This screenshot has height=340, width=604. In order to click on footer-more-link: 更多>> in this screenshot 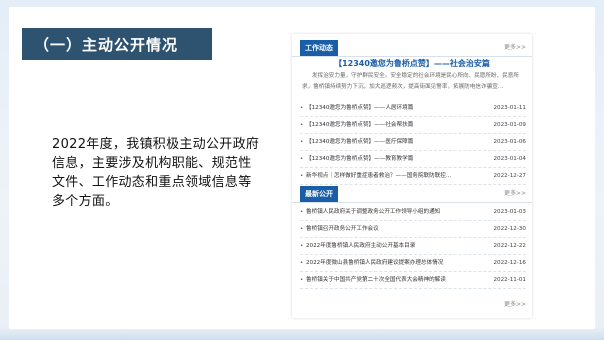, I will do `click(515, 303)`.